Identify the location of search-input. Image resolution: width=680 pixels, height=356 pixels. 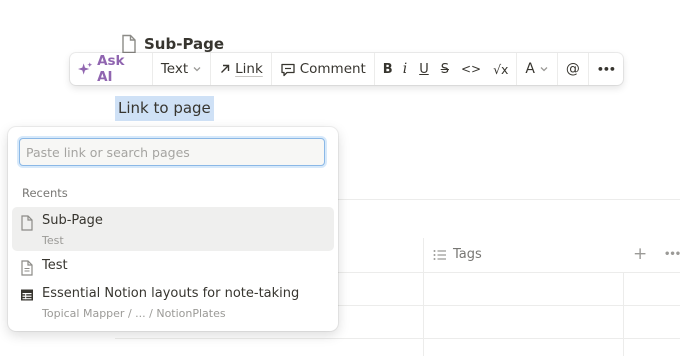
(172, 152).